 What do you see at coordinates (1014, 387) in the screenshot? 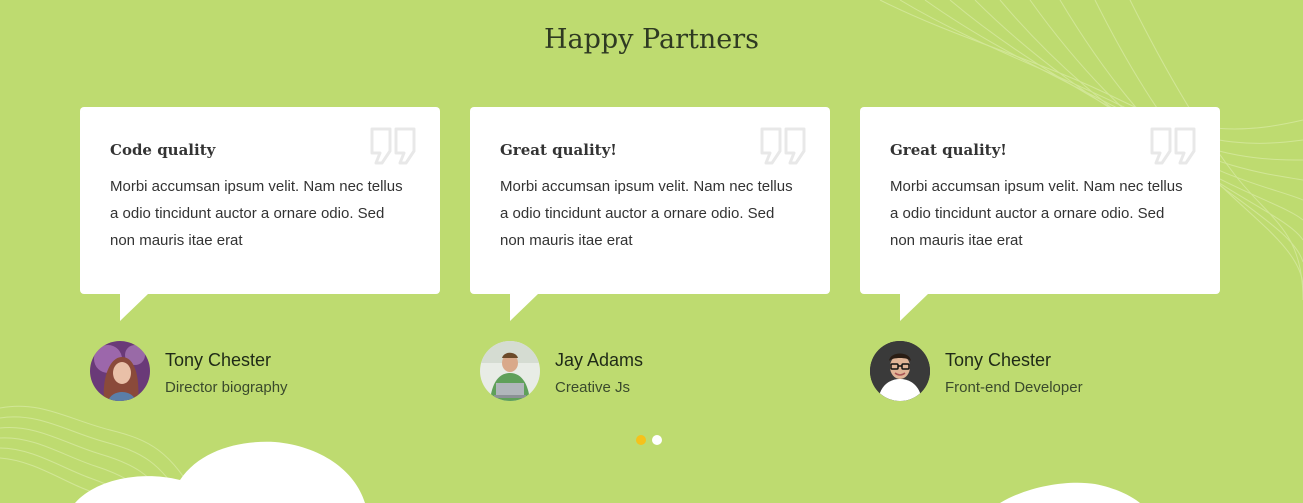
I see `author-role: Front-end Developer` at bounding box center [1014, 387].